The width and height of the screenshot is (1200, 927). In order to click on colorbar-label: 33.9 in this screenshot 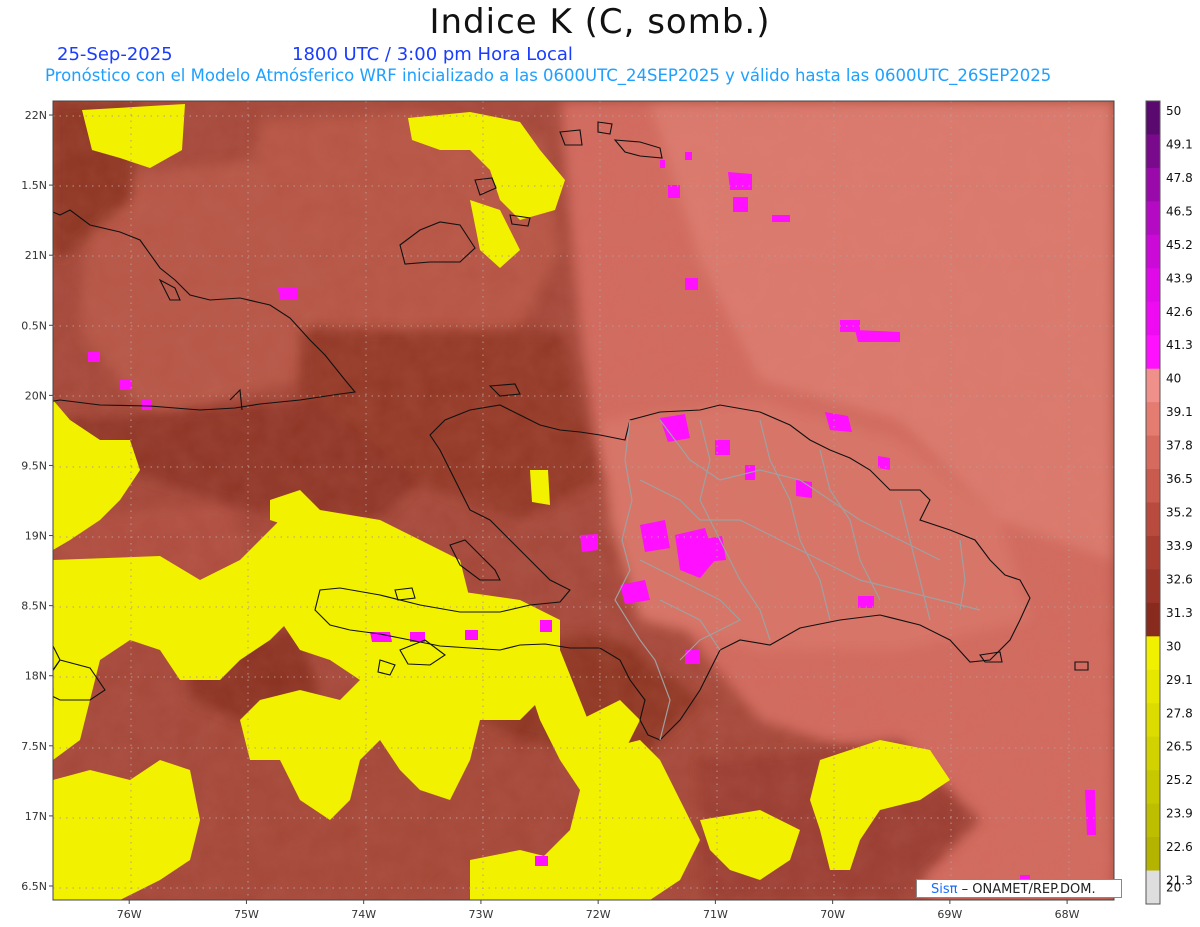, I will do `click(1179, 546)`.